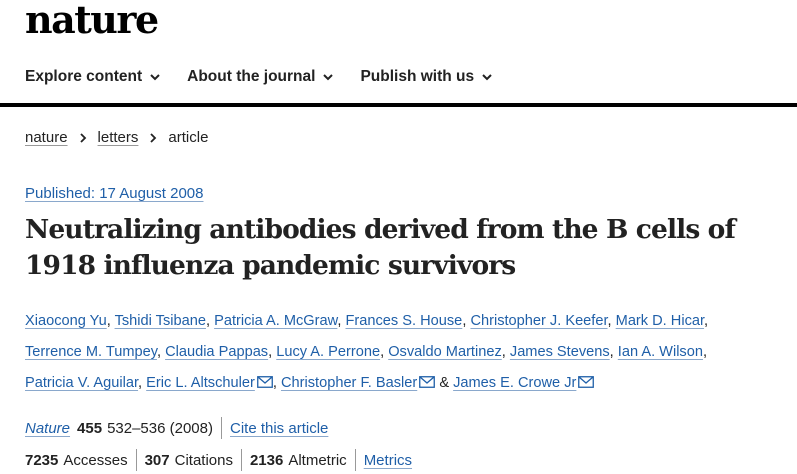 The height and width of the screenshot is (474, 797). I want to click on nav-label: Publish with us, so click(417, 76).